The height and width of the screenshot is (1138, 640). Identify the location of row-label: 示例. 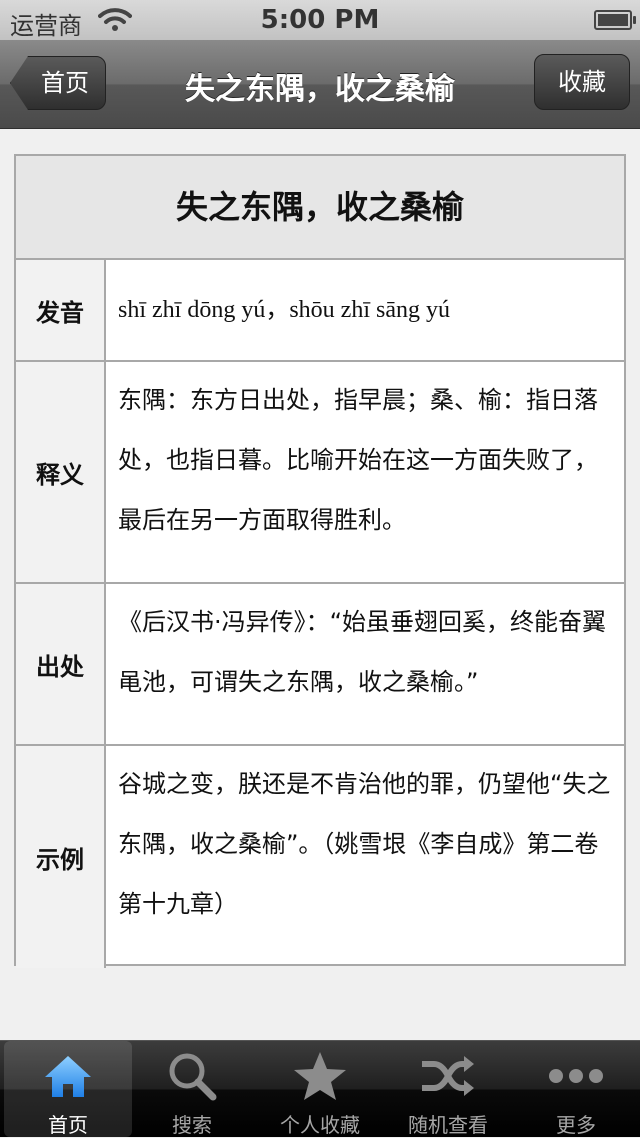
(61, 857).